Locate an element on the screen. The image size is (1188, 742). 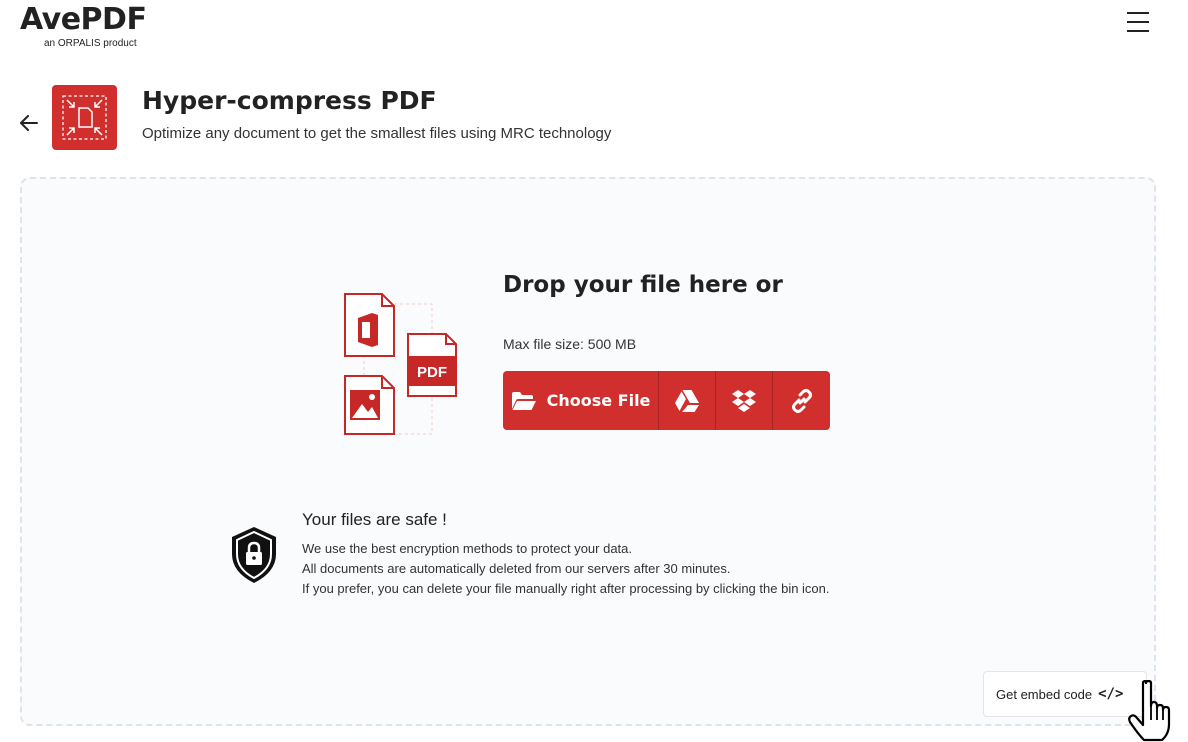
code-icon: </> is located at coordinates (1111, 694).